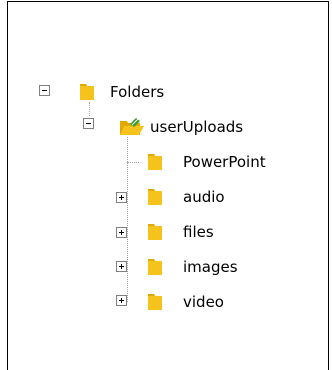 The image size is (332, 370). Describe the element at coordinates (44, 90) in the screenshot. I see `collapse-toggle-folders` at that location.